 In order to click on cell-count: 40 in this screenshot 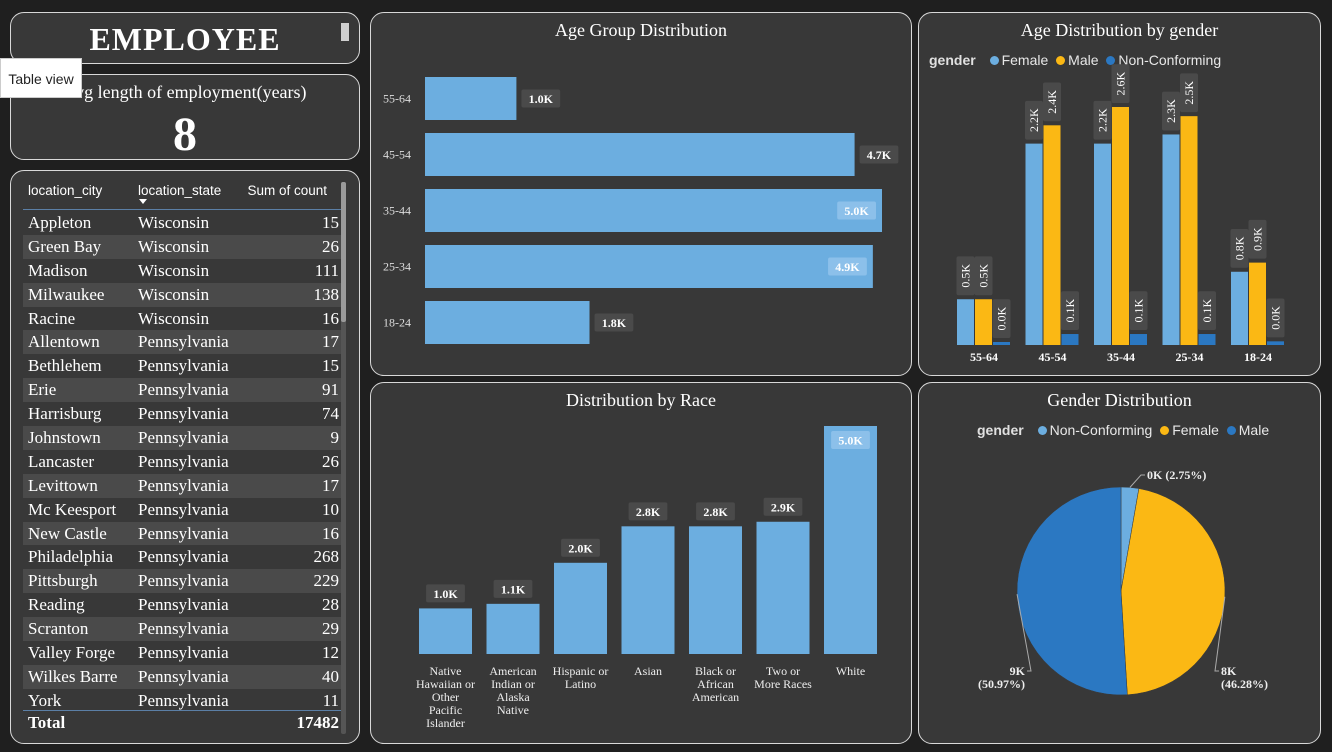, I will do `click(330, 676)`.